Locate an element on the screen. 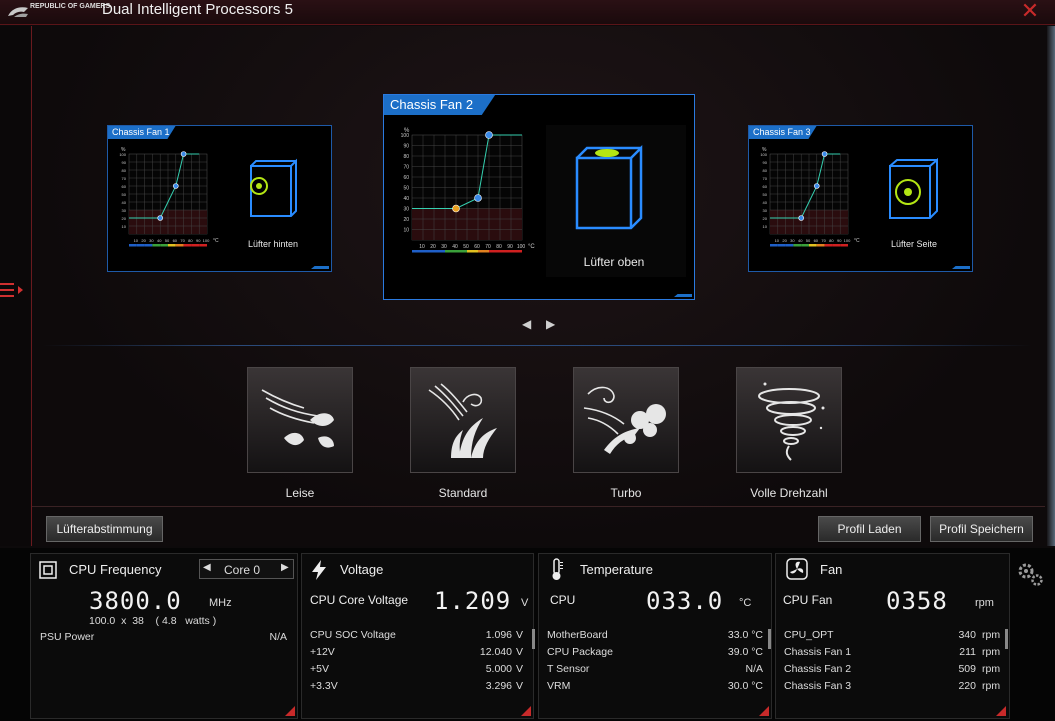  cpu-fan-unit: rpm is located at coordinates (984, 603).